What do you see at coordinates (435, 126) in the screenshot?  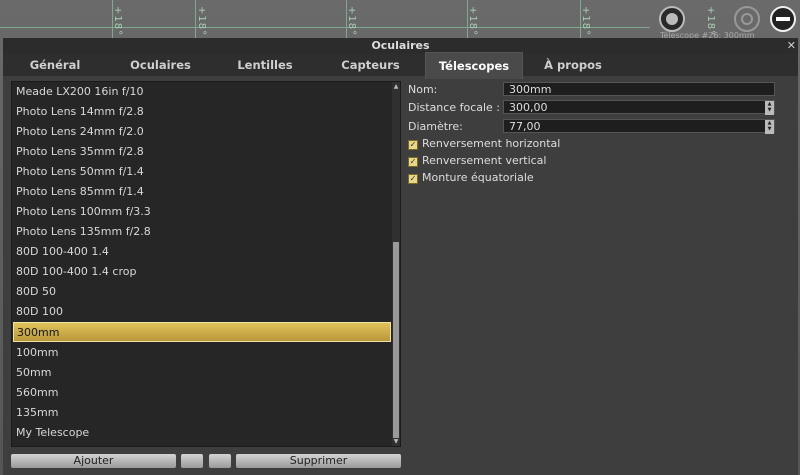 I see `diameter-label: Diamètre:` at bounding box center [435, 126].